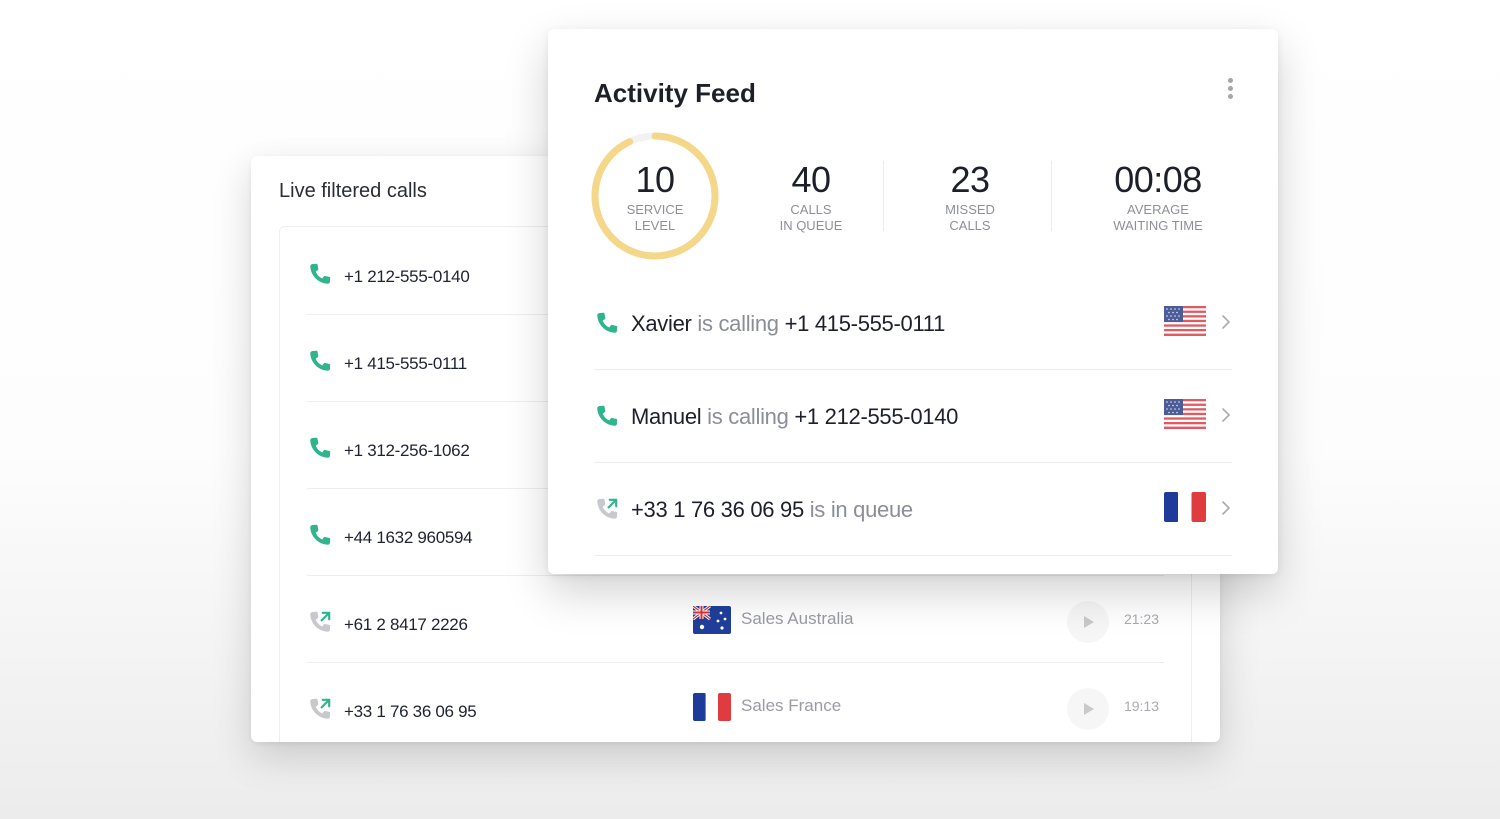 The width and height of the screenshot is (1500, 819). What do you see at coordinates (788, 323) in the screenshot?
I see `feed-row-text: Xavier is calling +1 415-555-0111` at bounding box center [788, 323].